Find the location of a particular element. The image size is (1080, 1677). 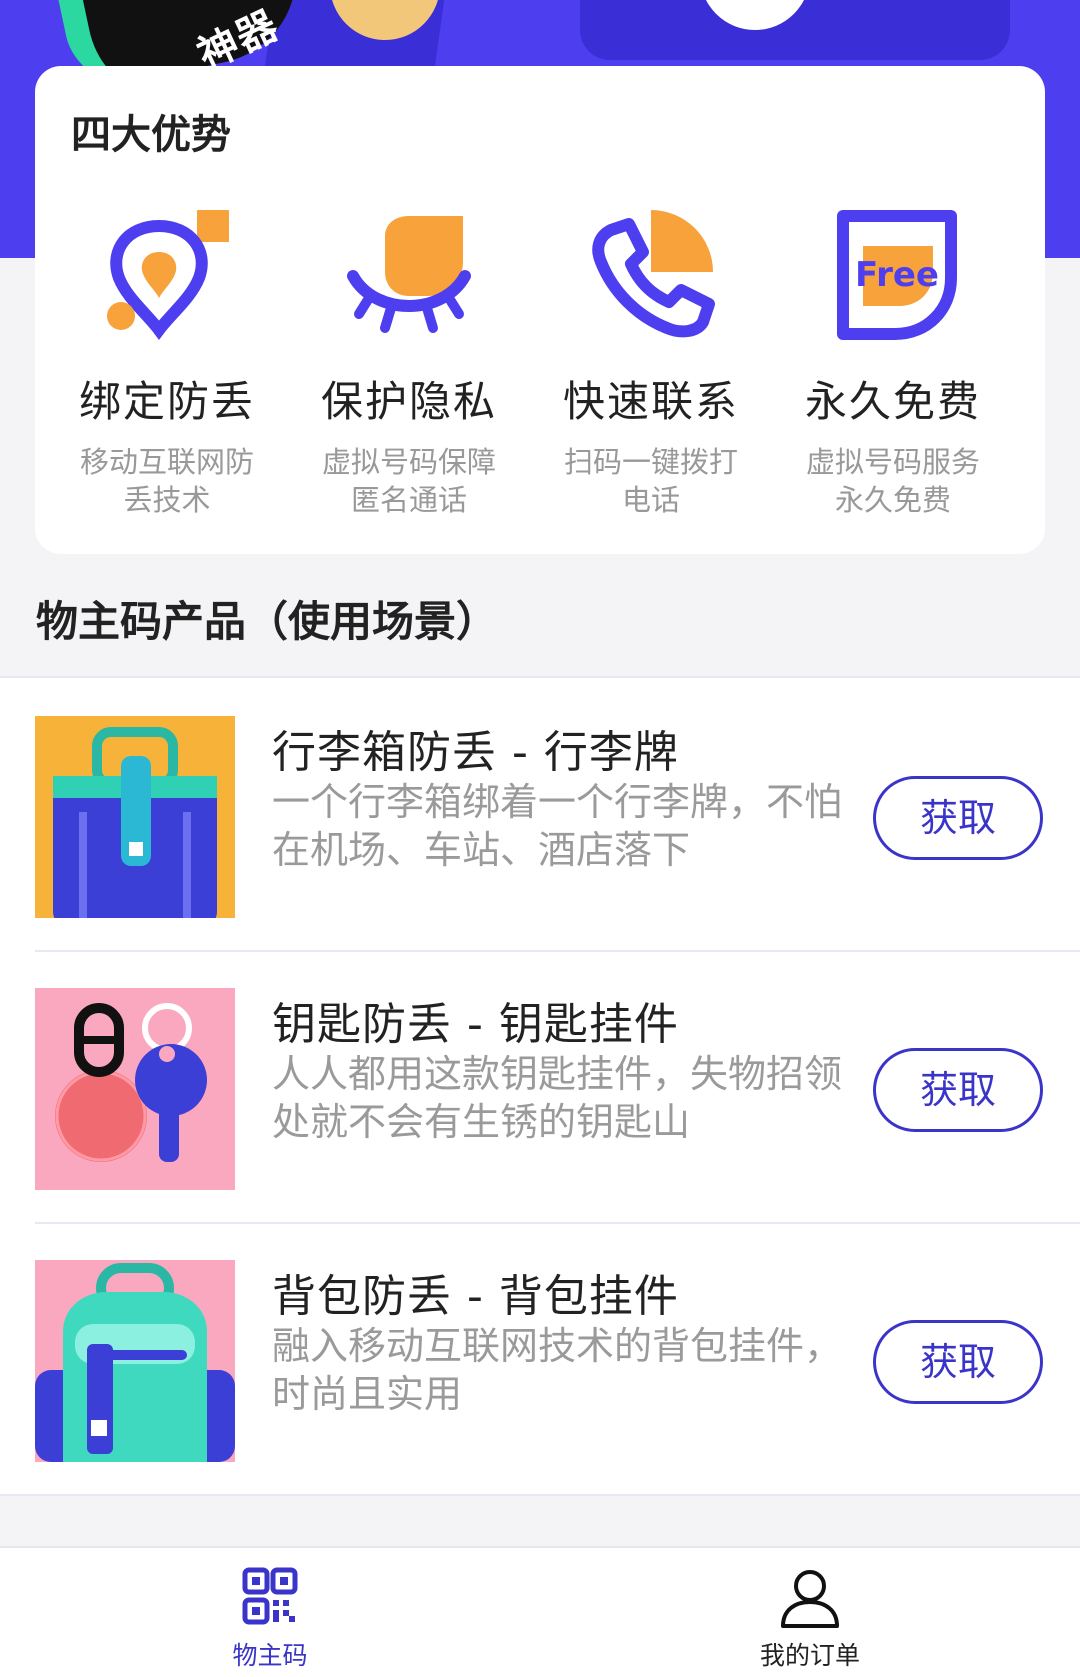

advantage-name: 保护隐私 is located at coordinates (408, 401).